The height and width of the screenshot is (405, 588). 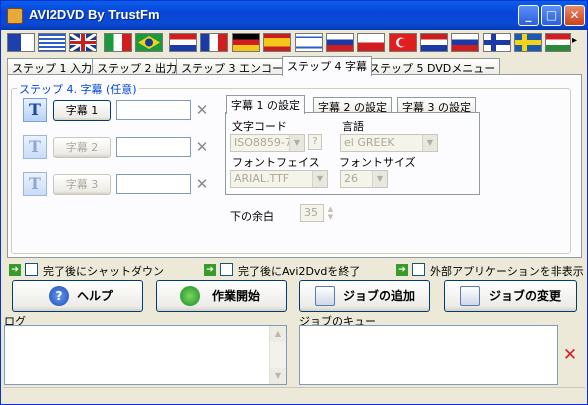 What do you see at coordinates (262, 178) in the screenshot?
I see `font-face-value: ARIAL.TTF` at bounding box center [262, 178].